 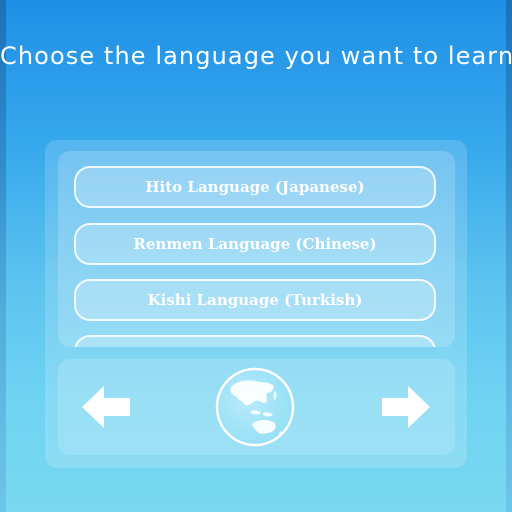 What do you see at coordinates (3, 256) in the screenshot?
I see `background-edge-left` at bounding box center [3, 256].